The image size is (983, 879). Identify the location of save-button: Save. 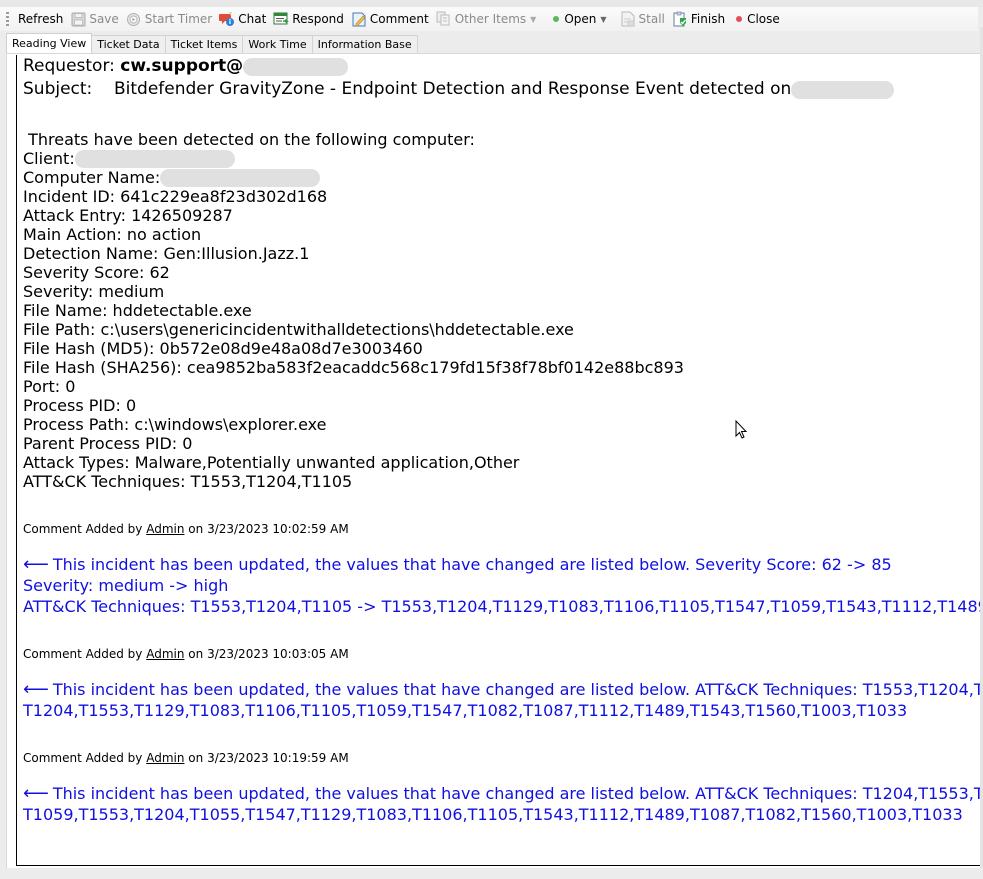
(94, 19).